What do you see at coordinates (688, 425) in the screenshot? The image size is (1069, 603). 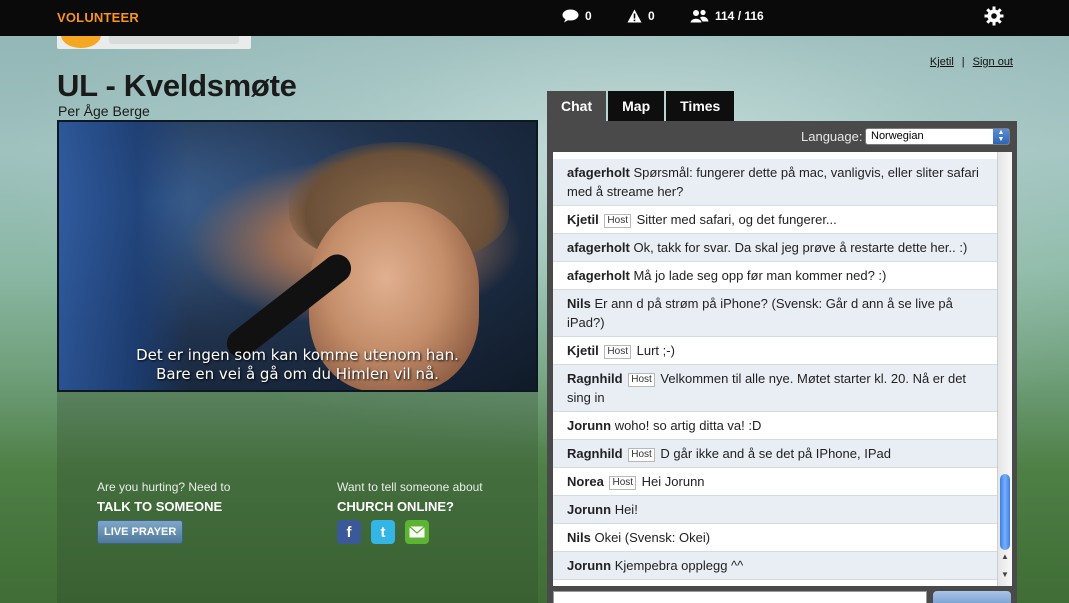 I see `chat-message-text: woho! so artig ditta va! :D` at bounding box center [688, 425].